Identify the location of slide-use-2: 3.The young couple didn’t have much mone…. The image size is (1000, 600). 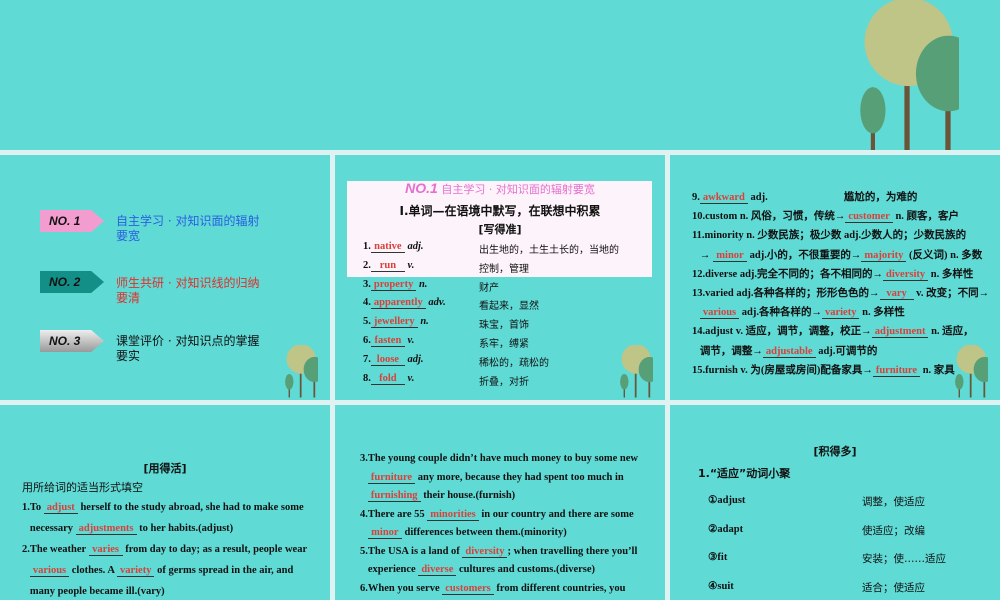
(500, 502).